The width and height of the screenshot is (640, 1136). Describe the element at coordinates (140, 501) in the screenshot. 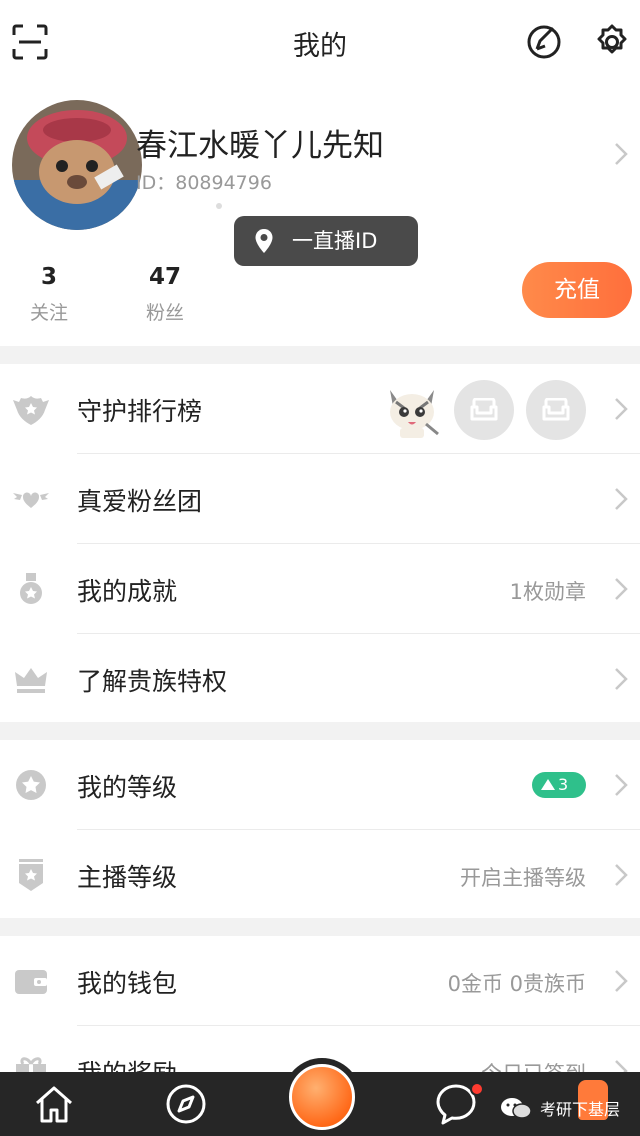

I see `menu-item-label: 真爱粉丝团` at that location.